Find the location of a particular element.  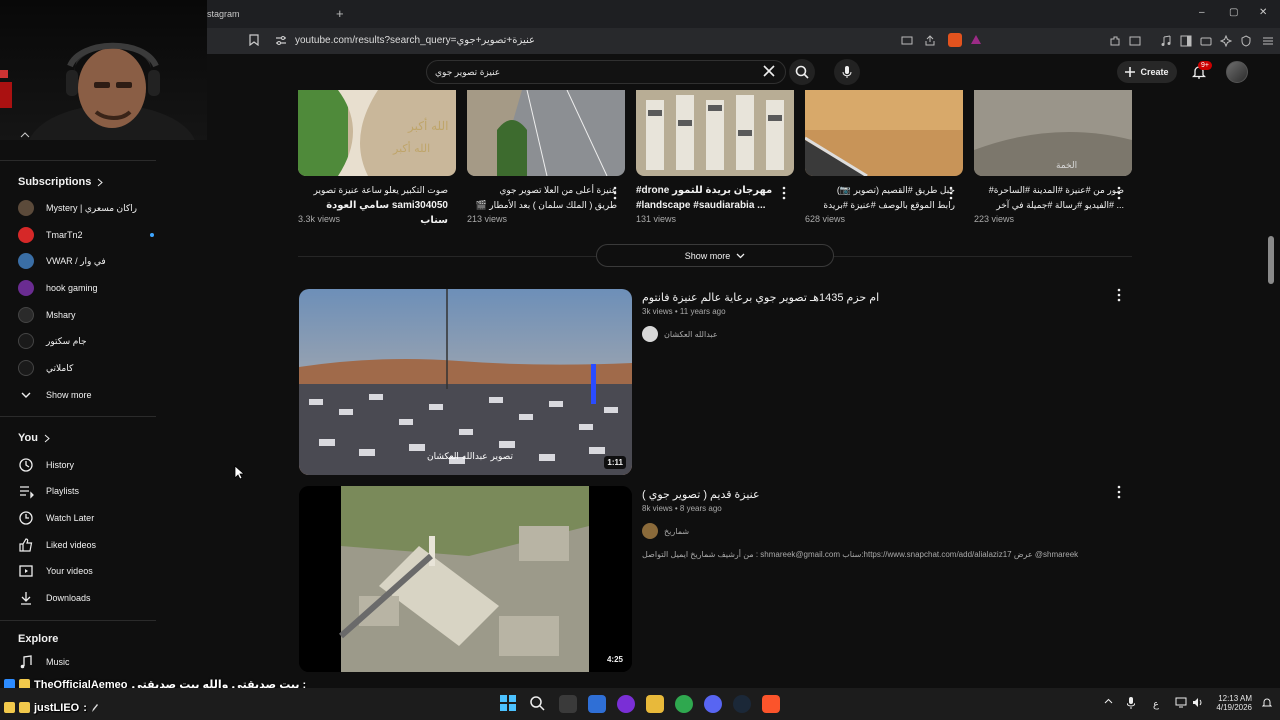

svg-text: الخمة is located at coordinates (1066, 166).